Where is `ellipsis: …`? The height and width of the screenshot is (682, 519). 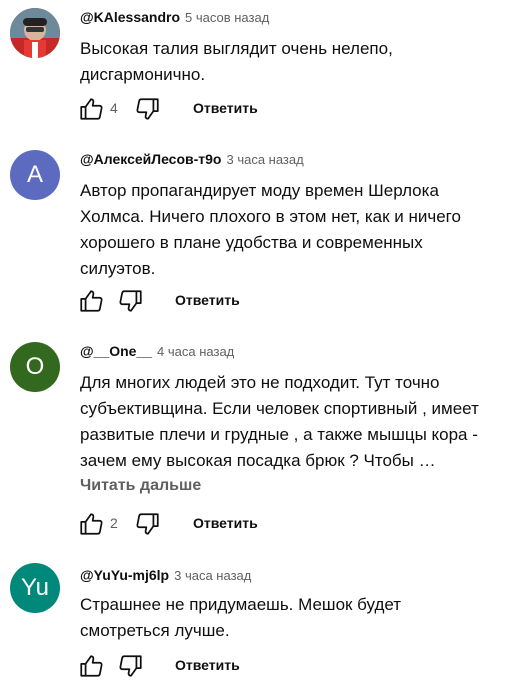 ellipsis: … is located at coordinates (427, 460).